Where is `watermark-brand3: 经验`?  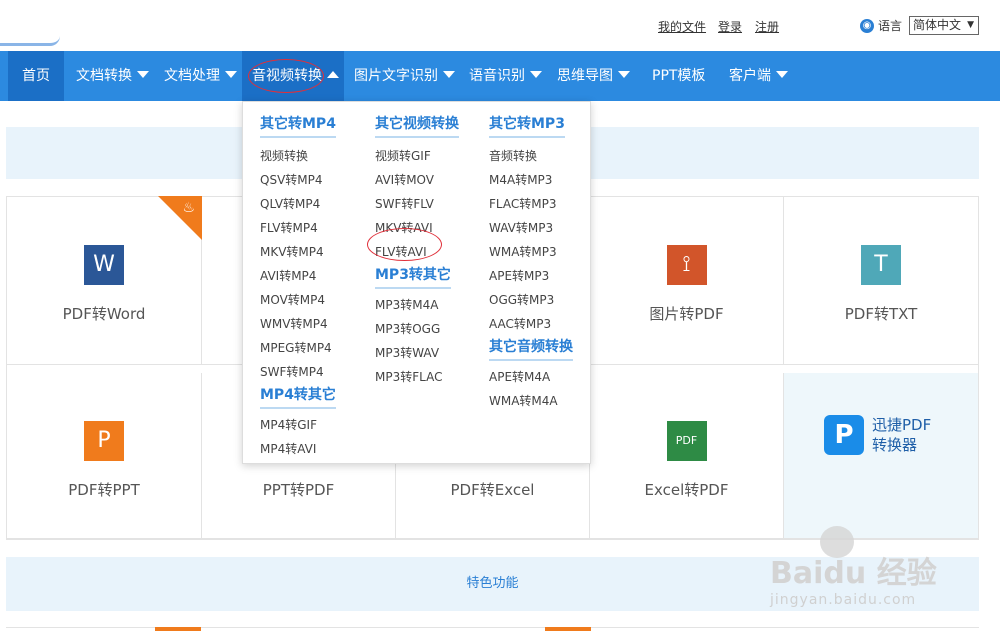
watermark-brand3: 经验 is located at coordinates (906, 573).